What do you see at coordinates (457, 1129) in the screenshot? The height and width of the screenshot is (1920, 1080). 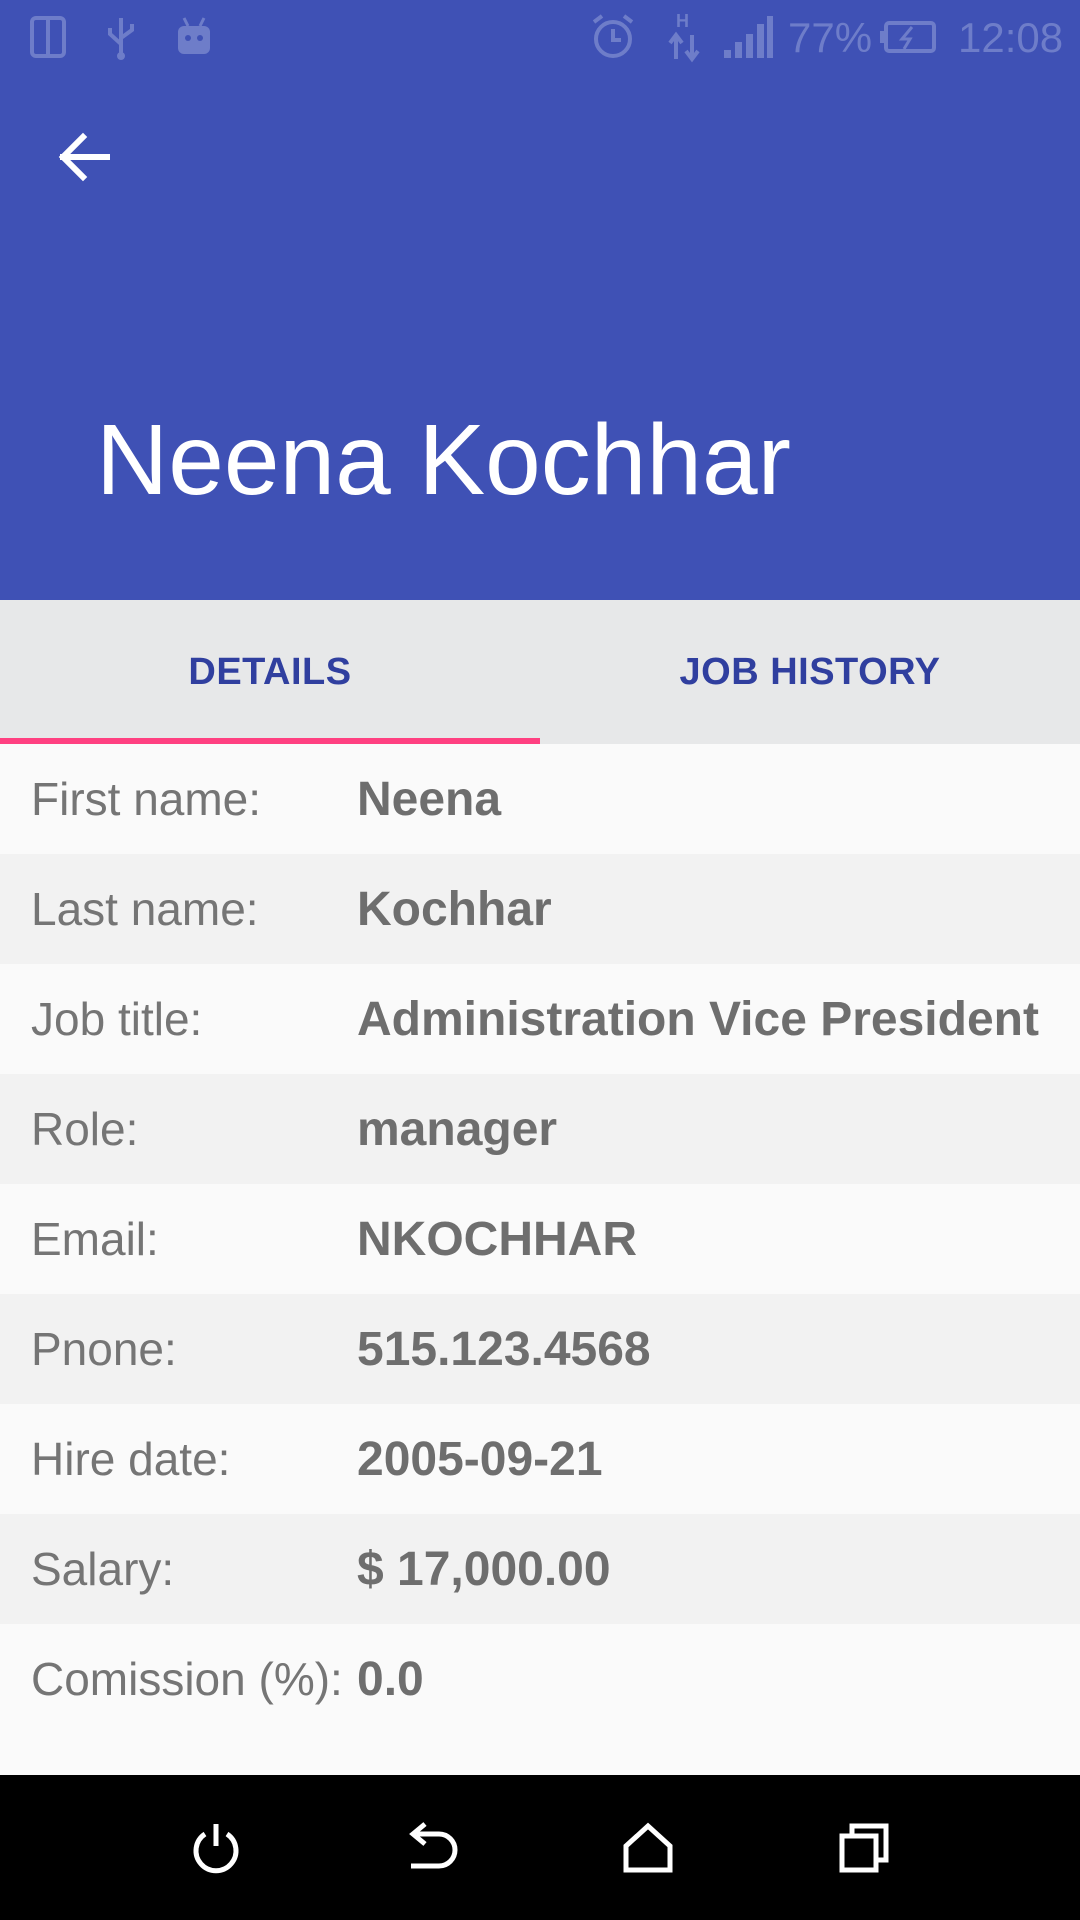 I see `detail-value: manager` at bounding box center [457, 1129].